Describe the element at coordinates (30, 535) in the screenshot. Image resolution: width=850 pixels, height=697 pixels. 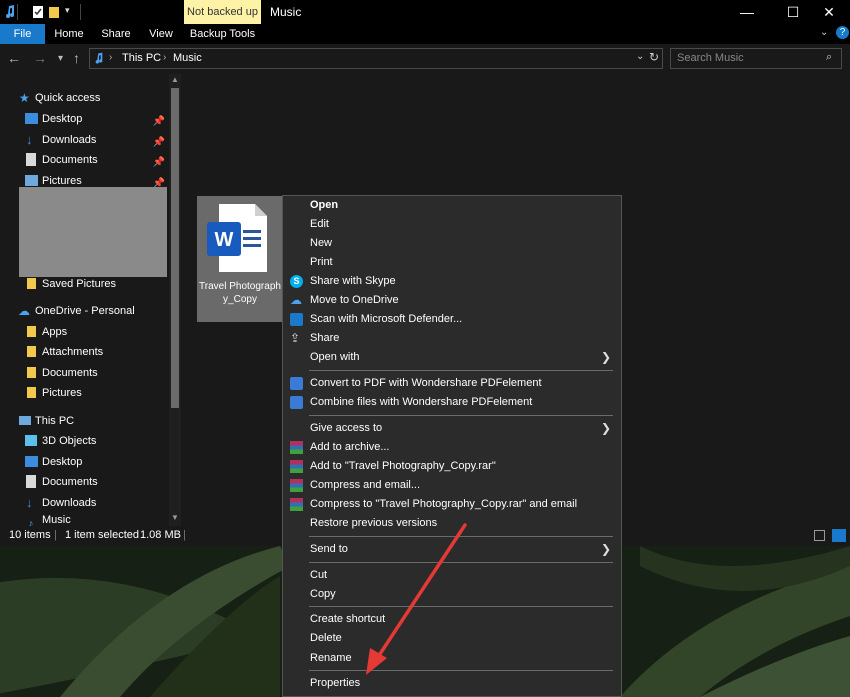
I see `item-count: 10 items` at that location.